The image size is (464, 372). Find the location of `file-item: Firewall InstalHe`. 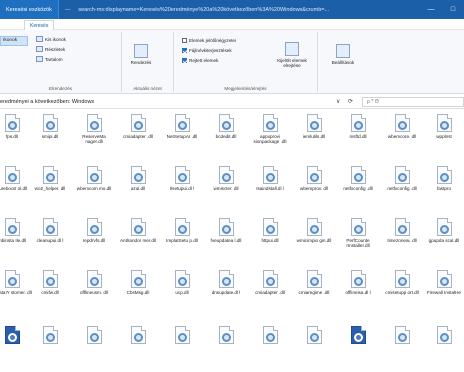

file-item: Firewall InstalHe is located at coordinates (444, 293).